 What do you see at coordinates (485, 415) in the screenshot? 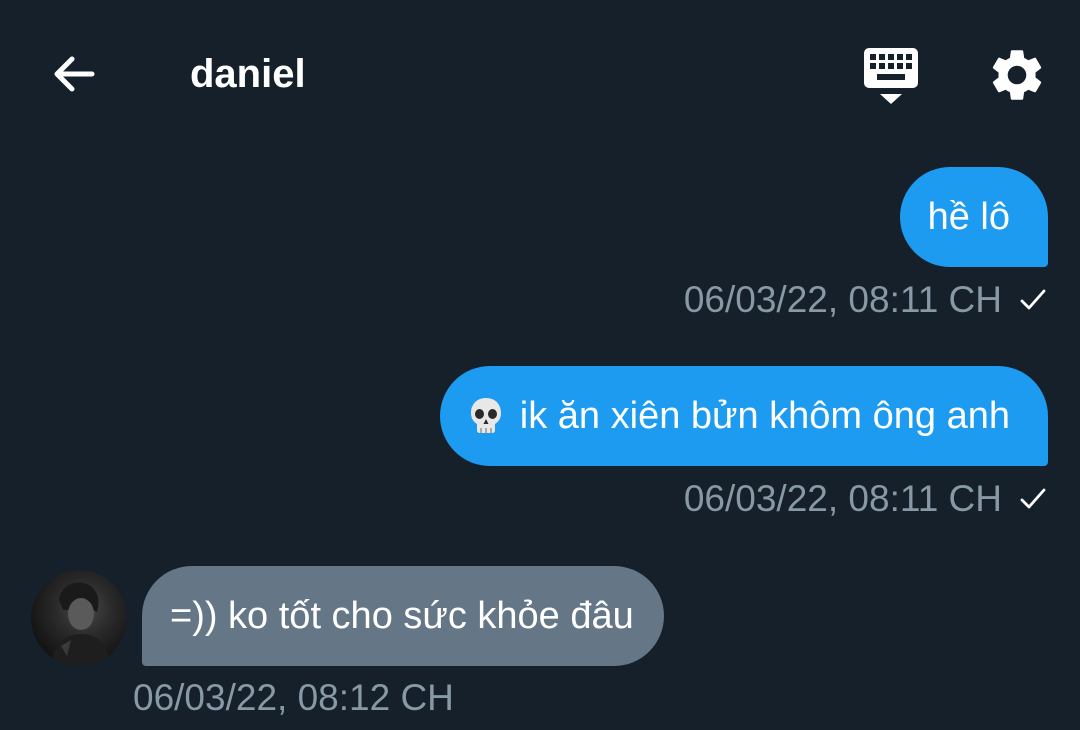
I see `skull-emoji` at bounding box center [485, 415].